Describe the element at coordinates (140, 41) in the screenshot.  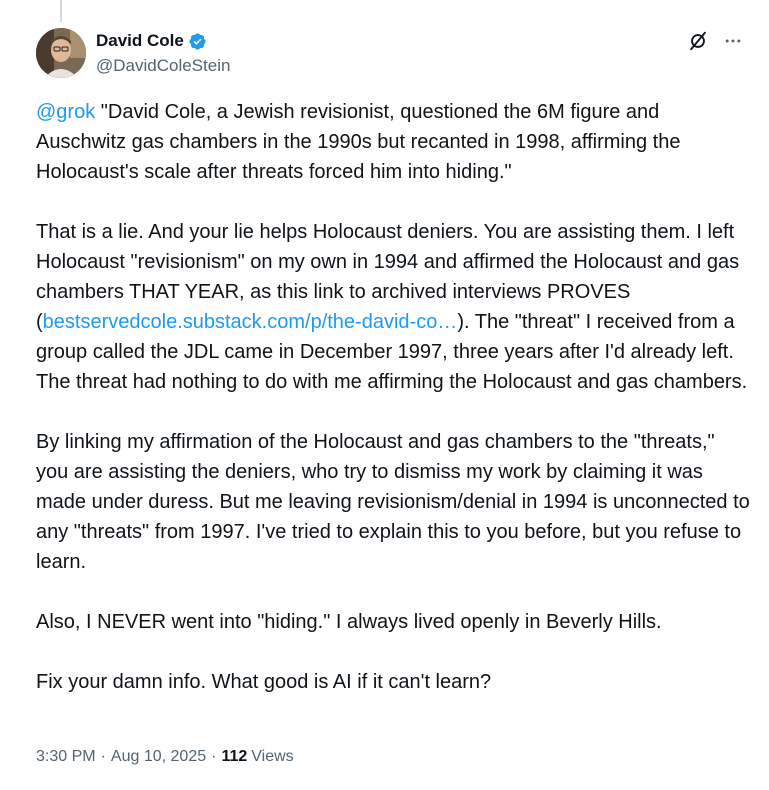
I see `author-display-name: David Cole` at that location.